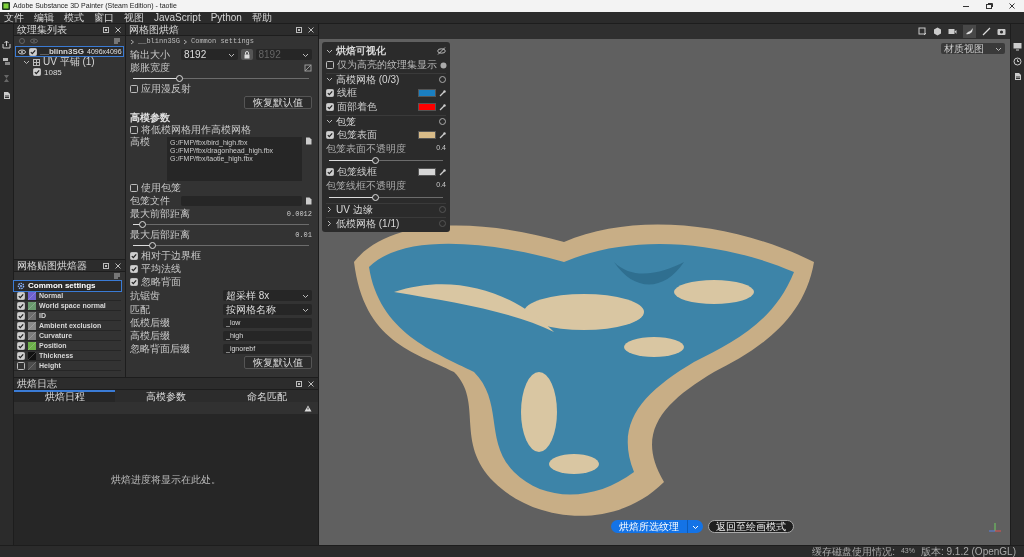 The image size is (1024, 557). What do you see at coordinates (145, 295) in the screenshot?
I see `field-label: 抗锯齿` at bounding box center [145, 295].